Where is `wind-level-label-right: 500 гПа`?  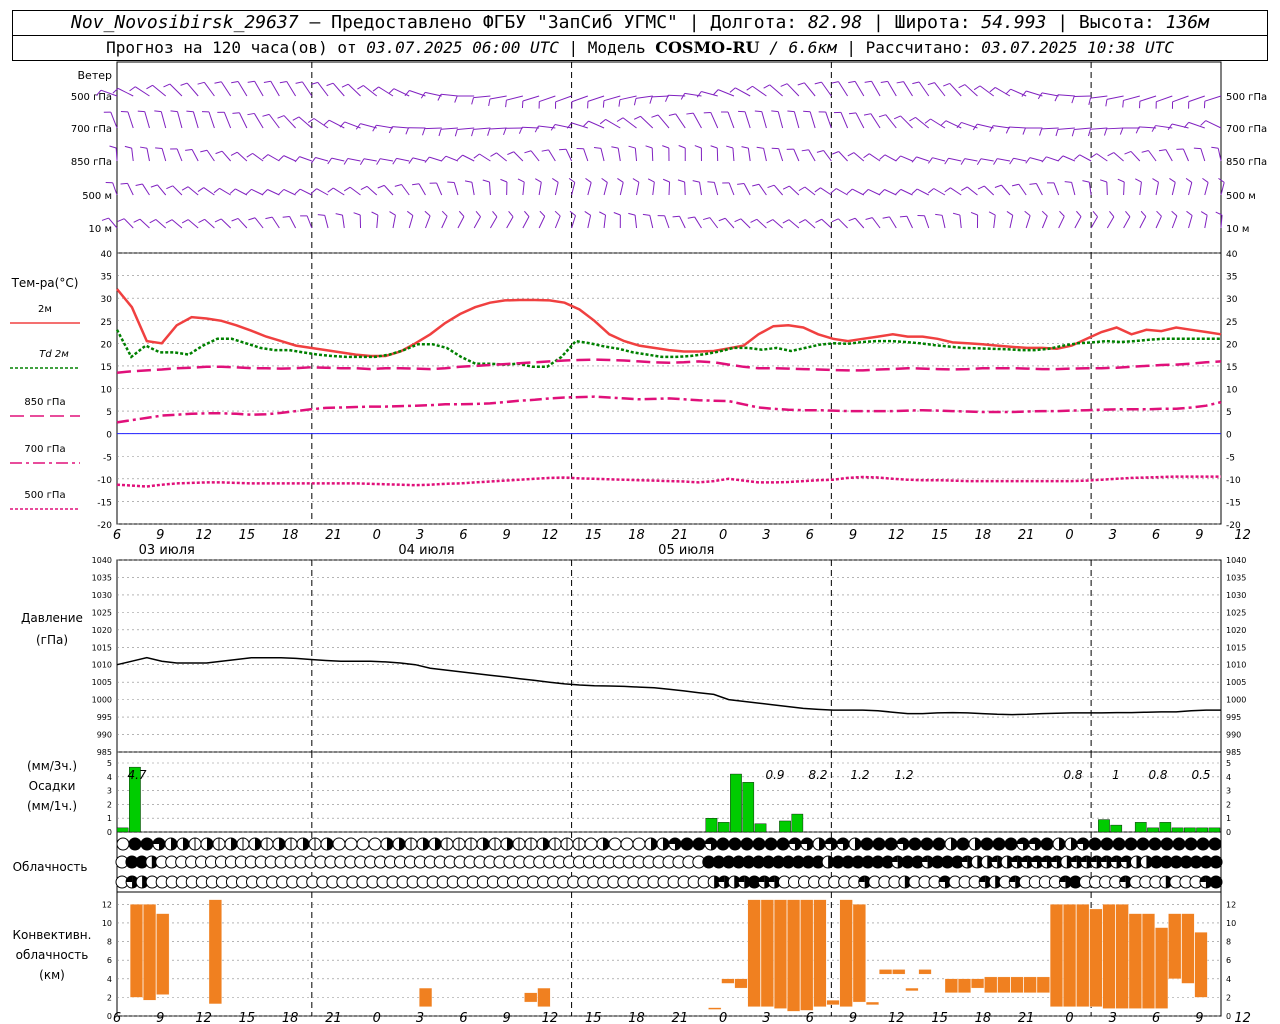 wind-level-label-right: 500 гПа is located at coordinates (1246, 97).